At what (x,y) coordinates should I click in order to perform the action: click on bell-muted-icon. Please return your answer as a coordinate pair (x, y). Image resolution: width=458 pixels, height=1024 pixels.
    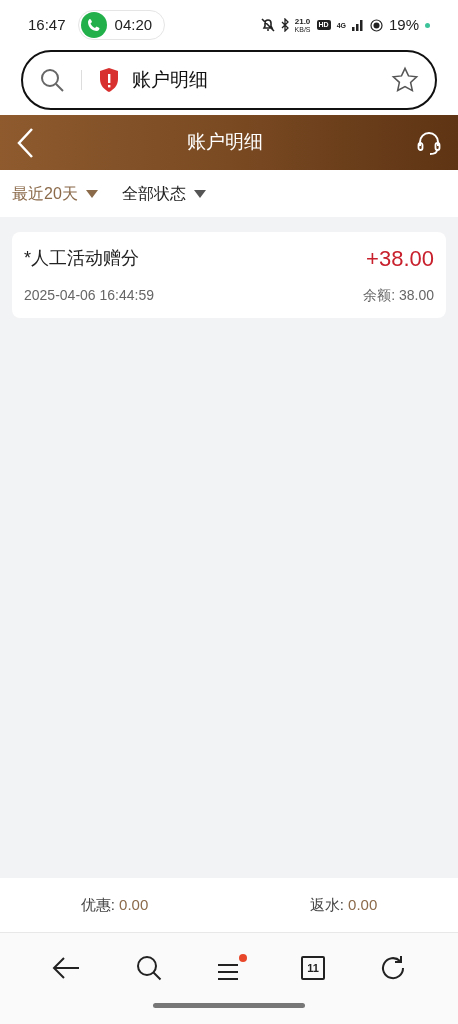
    Looking at the image, I should click on (267, 25).